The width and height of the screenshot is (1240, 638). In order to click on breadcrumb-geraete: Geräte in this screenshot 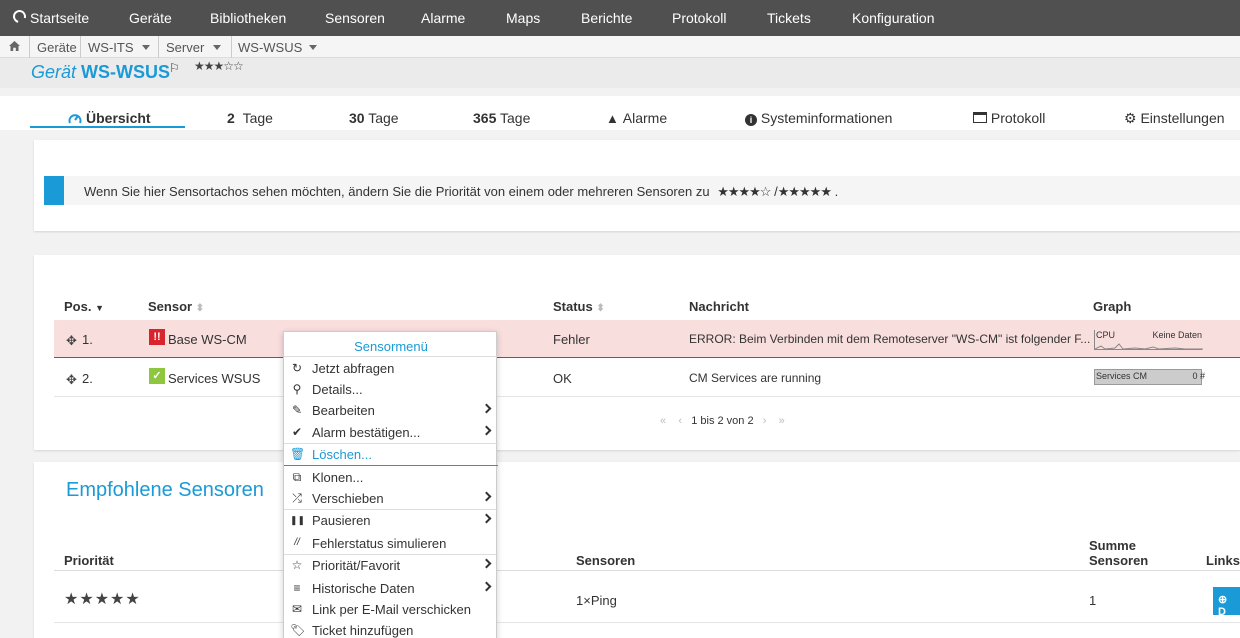, I will do `click(57, 47)`.